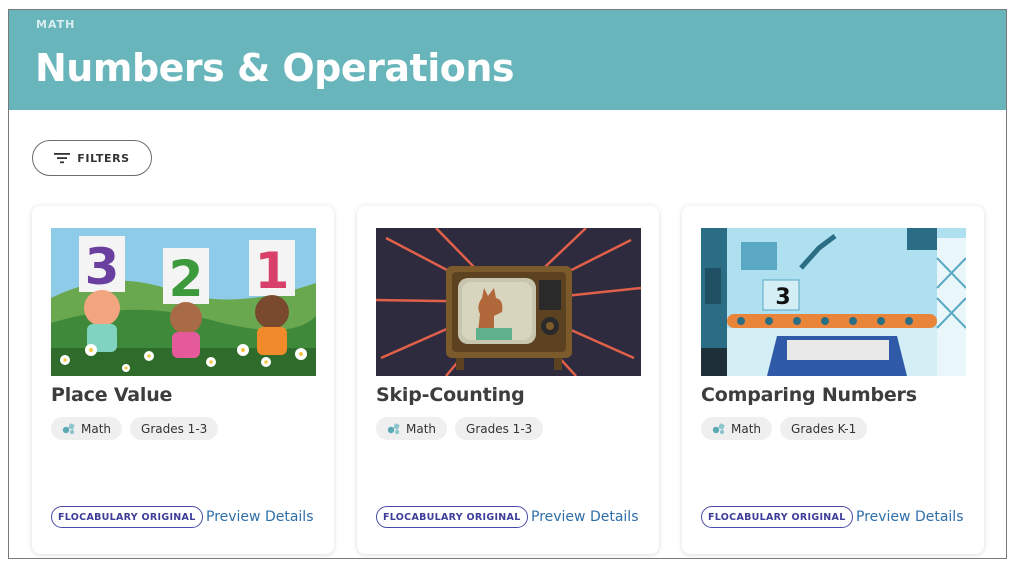 The image size is (1016, 566). What do you see at coordinates (62, 158) in the screenshot?
I see `filter-lines-icon` at bounding box center [62, 158].